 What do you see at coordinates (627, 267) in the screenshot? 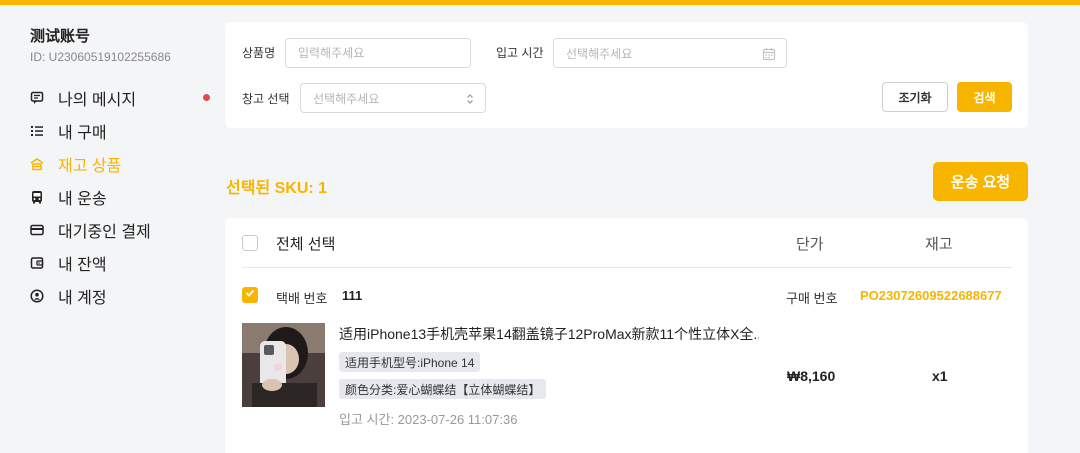
I see `header-divider` at bounding box center [627, 267].